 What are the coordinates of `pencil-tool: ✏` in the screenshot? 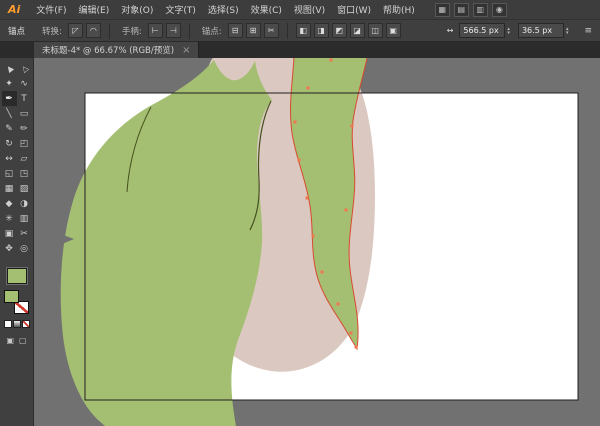 It's located at (24, 128).